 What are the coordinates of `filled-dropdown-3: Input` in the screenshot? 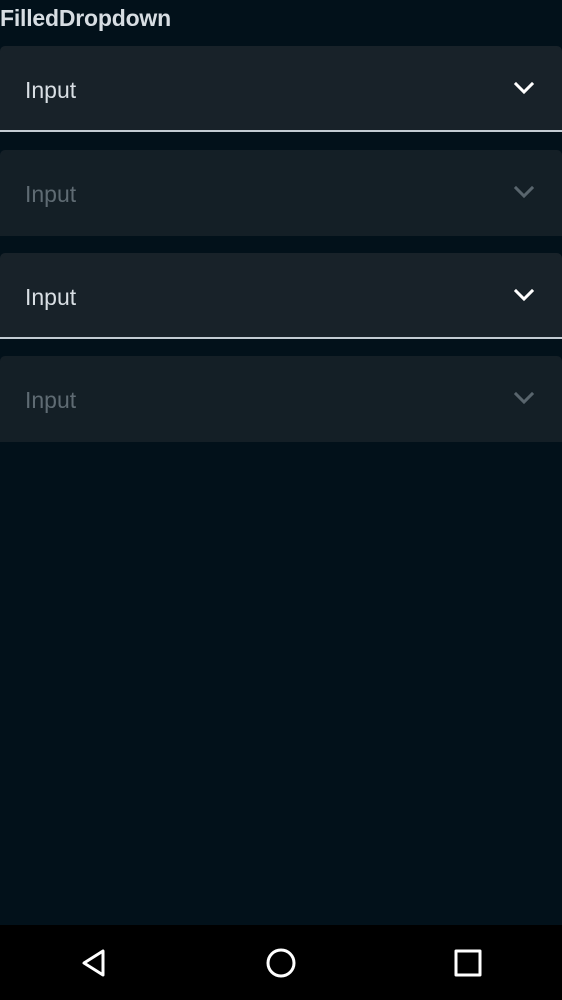 It's located at (281, 296).